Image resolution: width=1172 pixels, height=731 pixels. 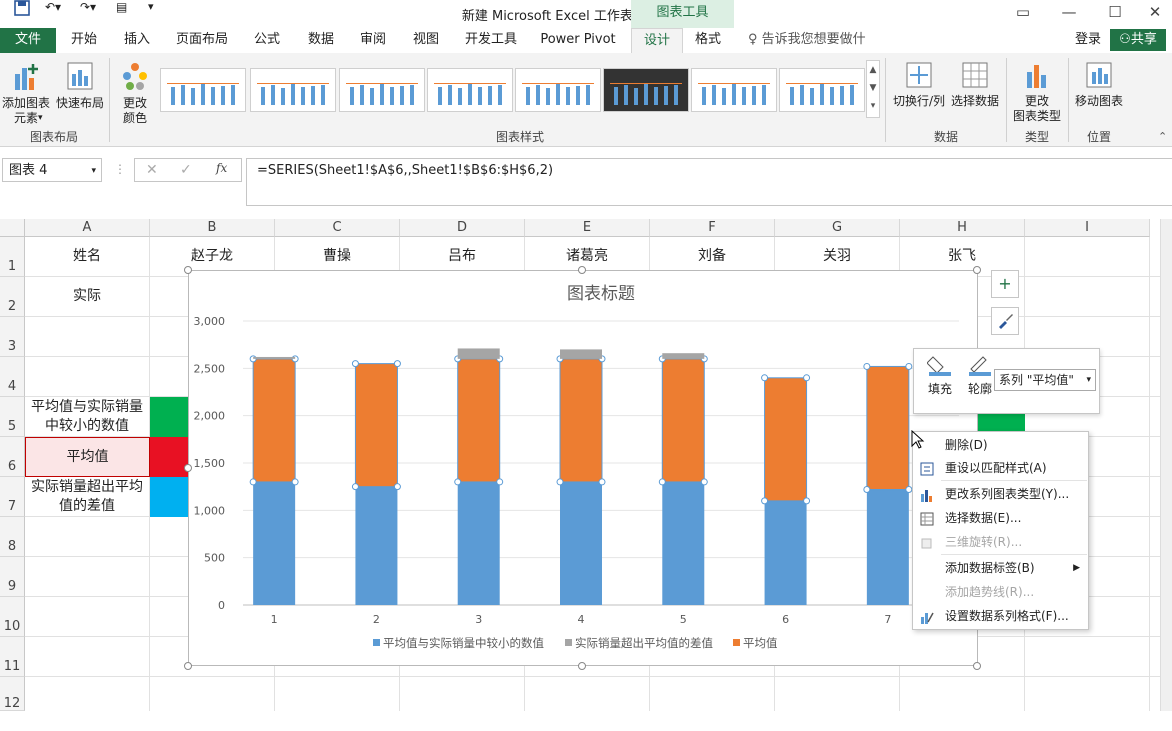 I want to click on tab-data: 数据, so click(x=321, y=40).